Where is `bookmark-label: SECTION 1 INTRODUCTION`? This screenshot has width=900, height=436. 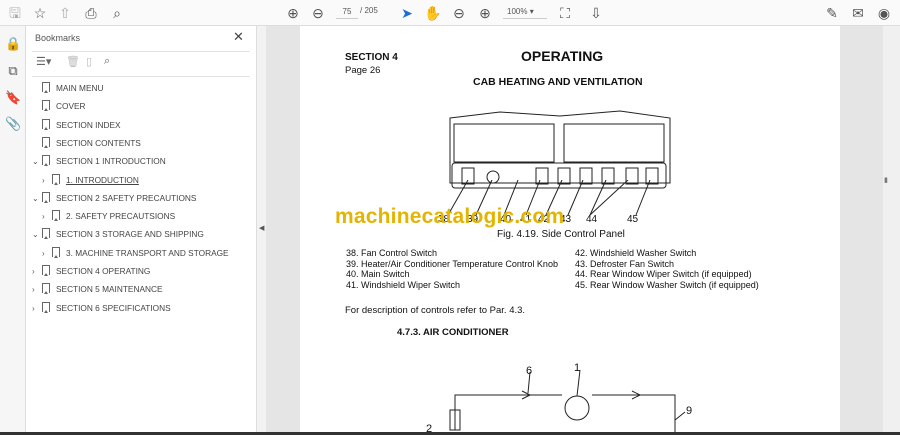
bookmark-label: SECTION 1 INTRODUCTION is located at coordinates (111, 161).